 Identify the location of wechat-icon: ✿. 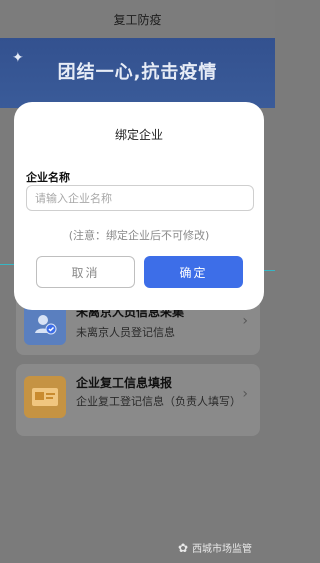
(183, 547).